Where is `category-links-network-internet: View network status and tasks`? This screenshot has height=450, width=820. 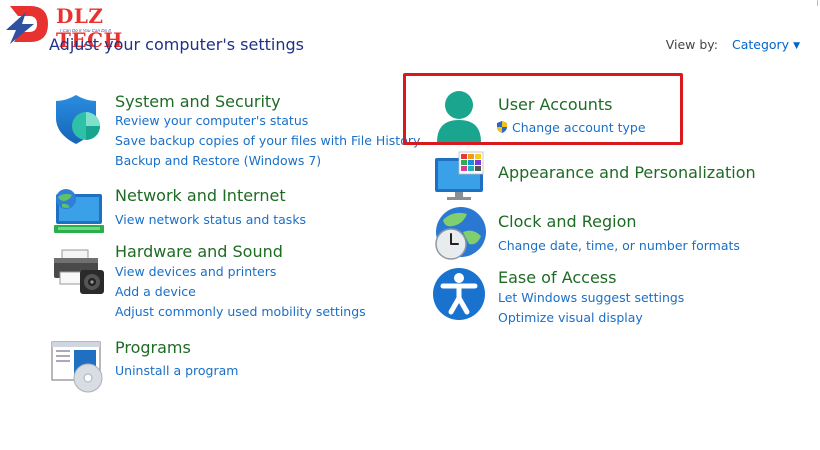 category-links-network-internet: View network status and tasks is located at coordinates (210, 220).